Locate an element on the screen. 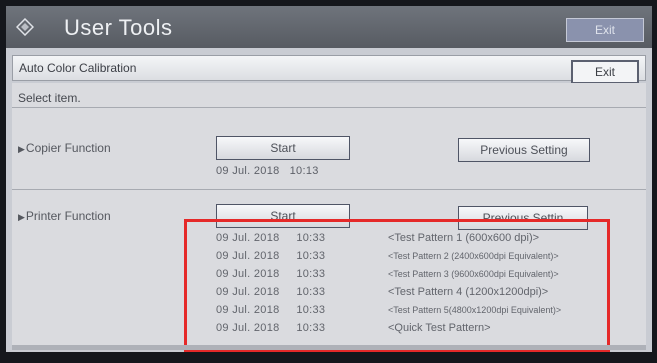  copier-date: 09 Jul. 2018 is located at coordinates (248, 171).